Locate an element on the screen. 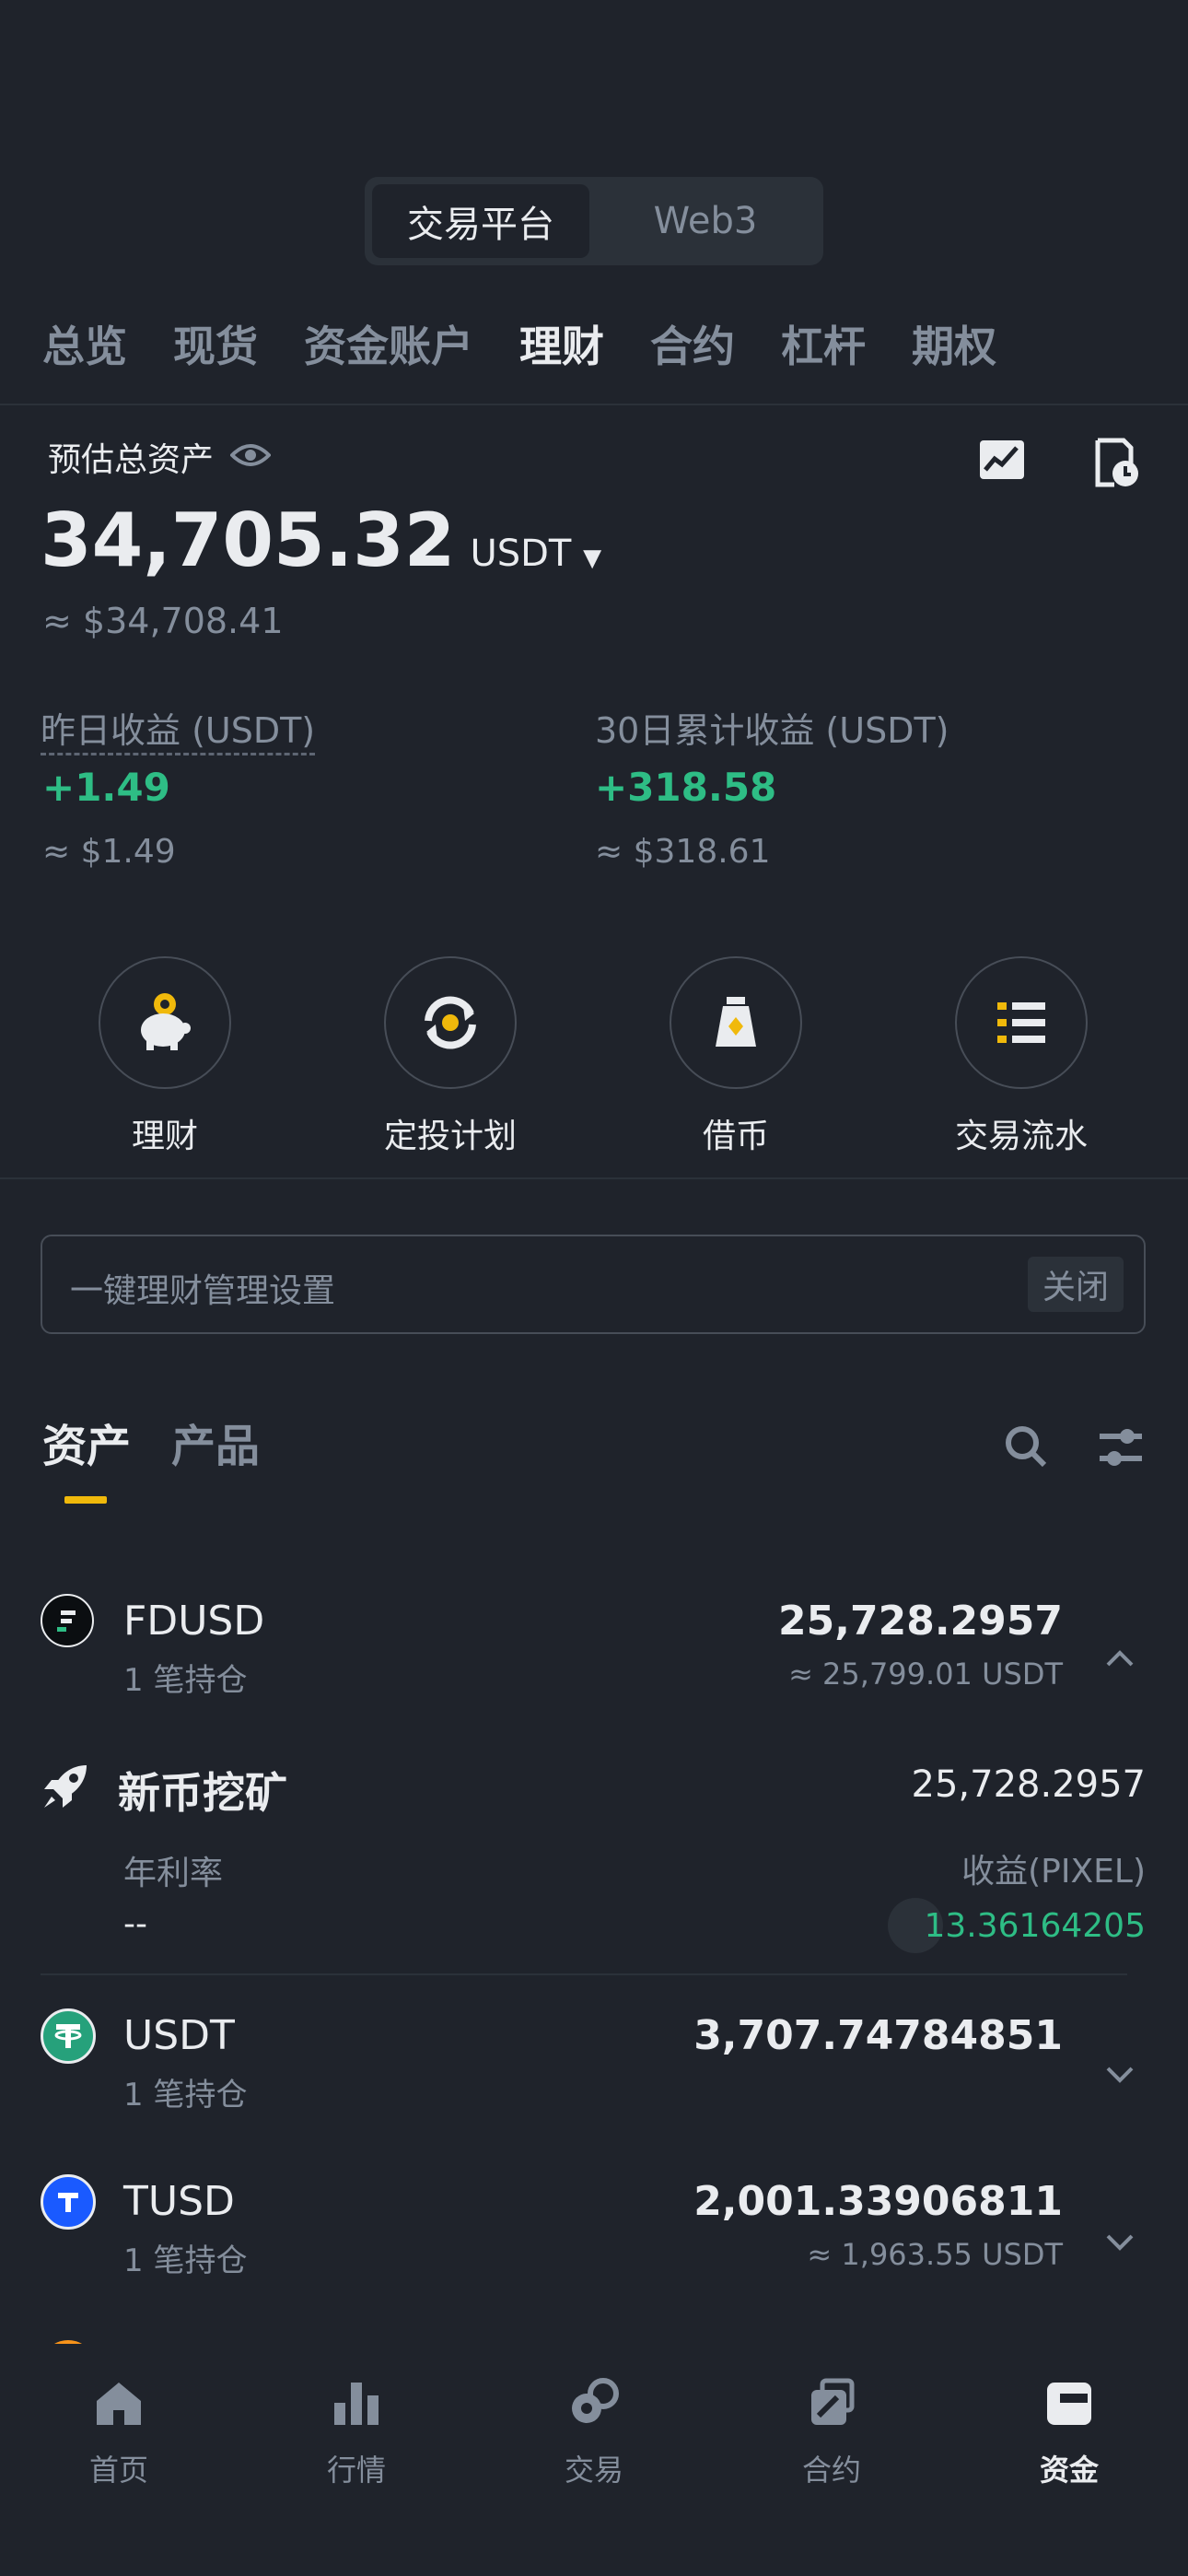  month-approx: ≈ $318.61 is located at coordinates (683, 852).